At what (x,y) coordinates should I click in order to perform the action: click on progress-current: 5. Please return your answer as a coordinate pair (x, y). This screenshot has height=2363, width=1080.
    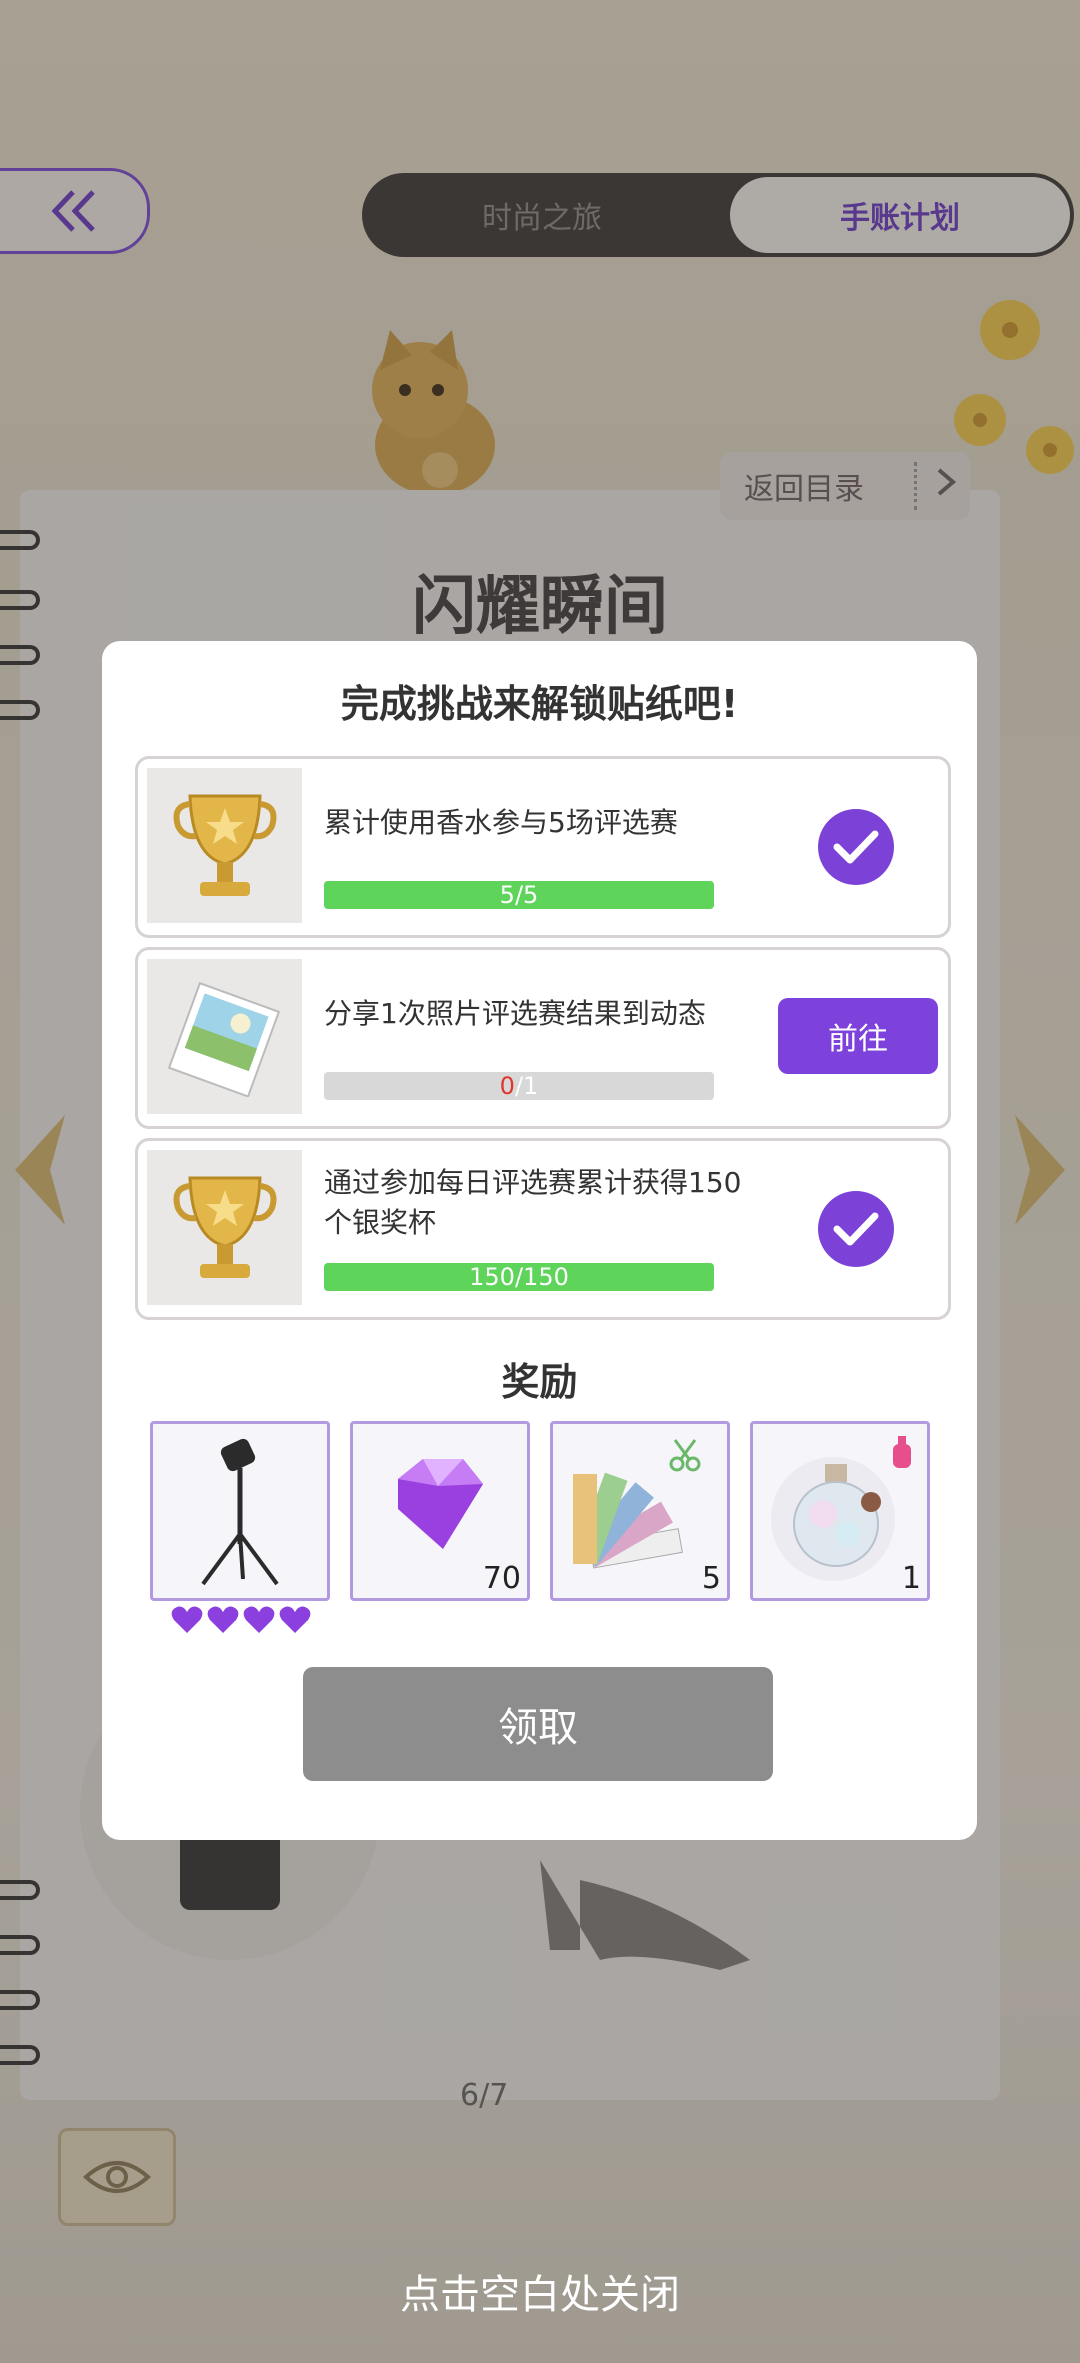
    Looking at the image, I should click on (507, 895).